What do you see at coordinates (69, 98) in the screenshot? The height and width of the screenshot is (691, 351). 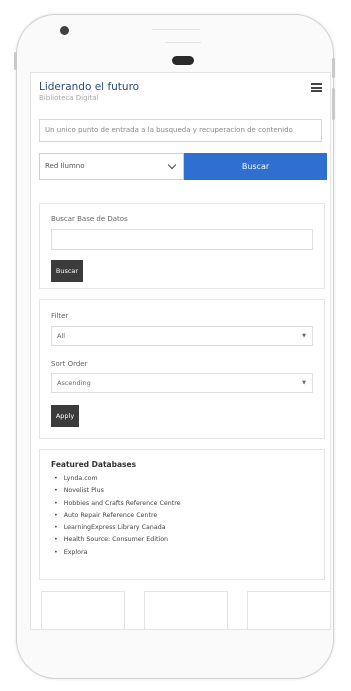 I see `site-subtitle: Biblioteca Digital` at bounding box center [69, 98].